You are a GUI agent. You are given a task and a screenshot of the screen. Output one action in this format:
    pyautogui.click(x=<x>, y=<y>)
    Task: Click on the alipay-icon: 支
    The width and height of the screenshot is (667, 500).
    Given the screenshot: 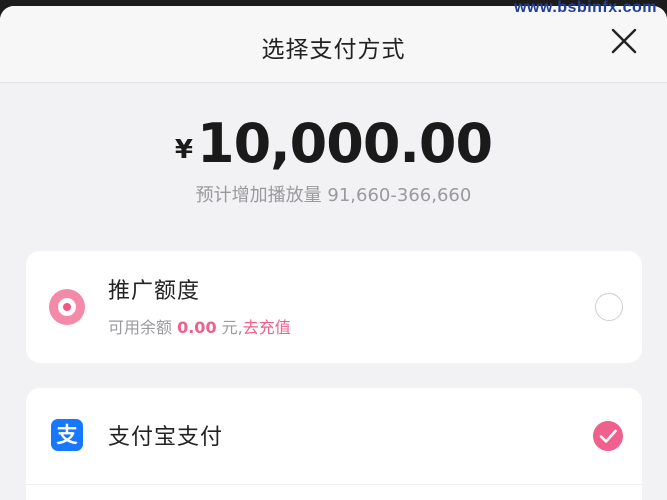 What is the action you would take?
    pyautogui.click(x=67, y=435)
    